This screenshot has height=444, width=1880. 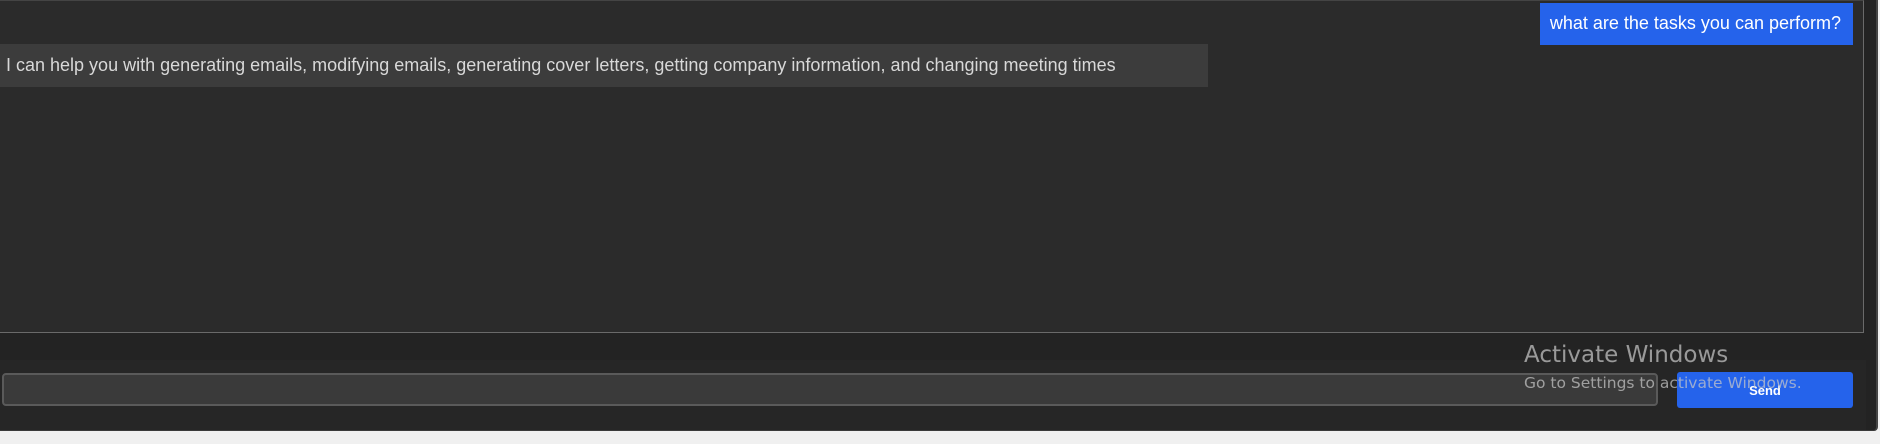 I want to click on send-button: Send, so click(x=1765, y=390).